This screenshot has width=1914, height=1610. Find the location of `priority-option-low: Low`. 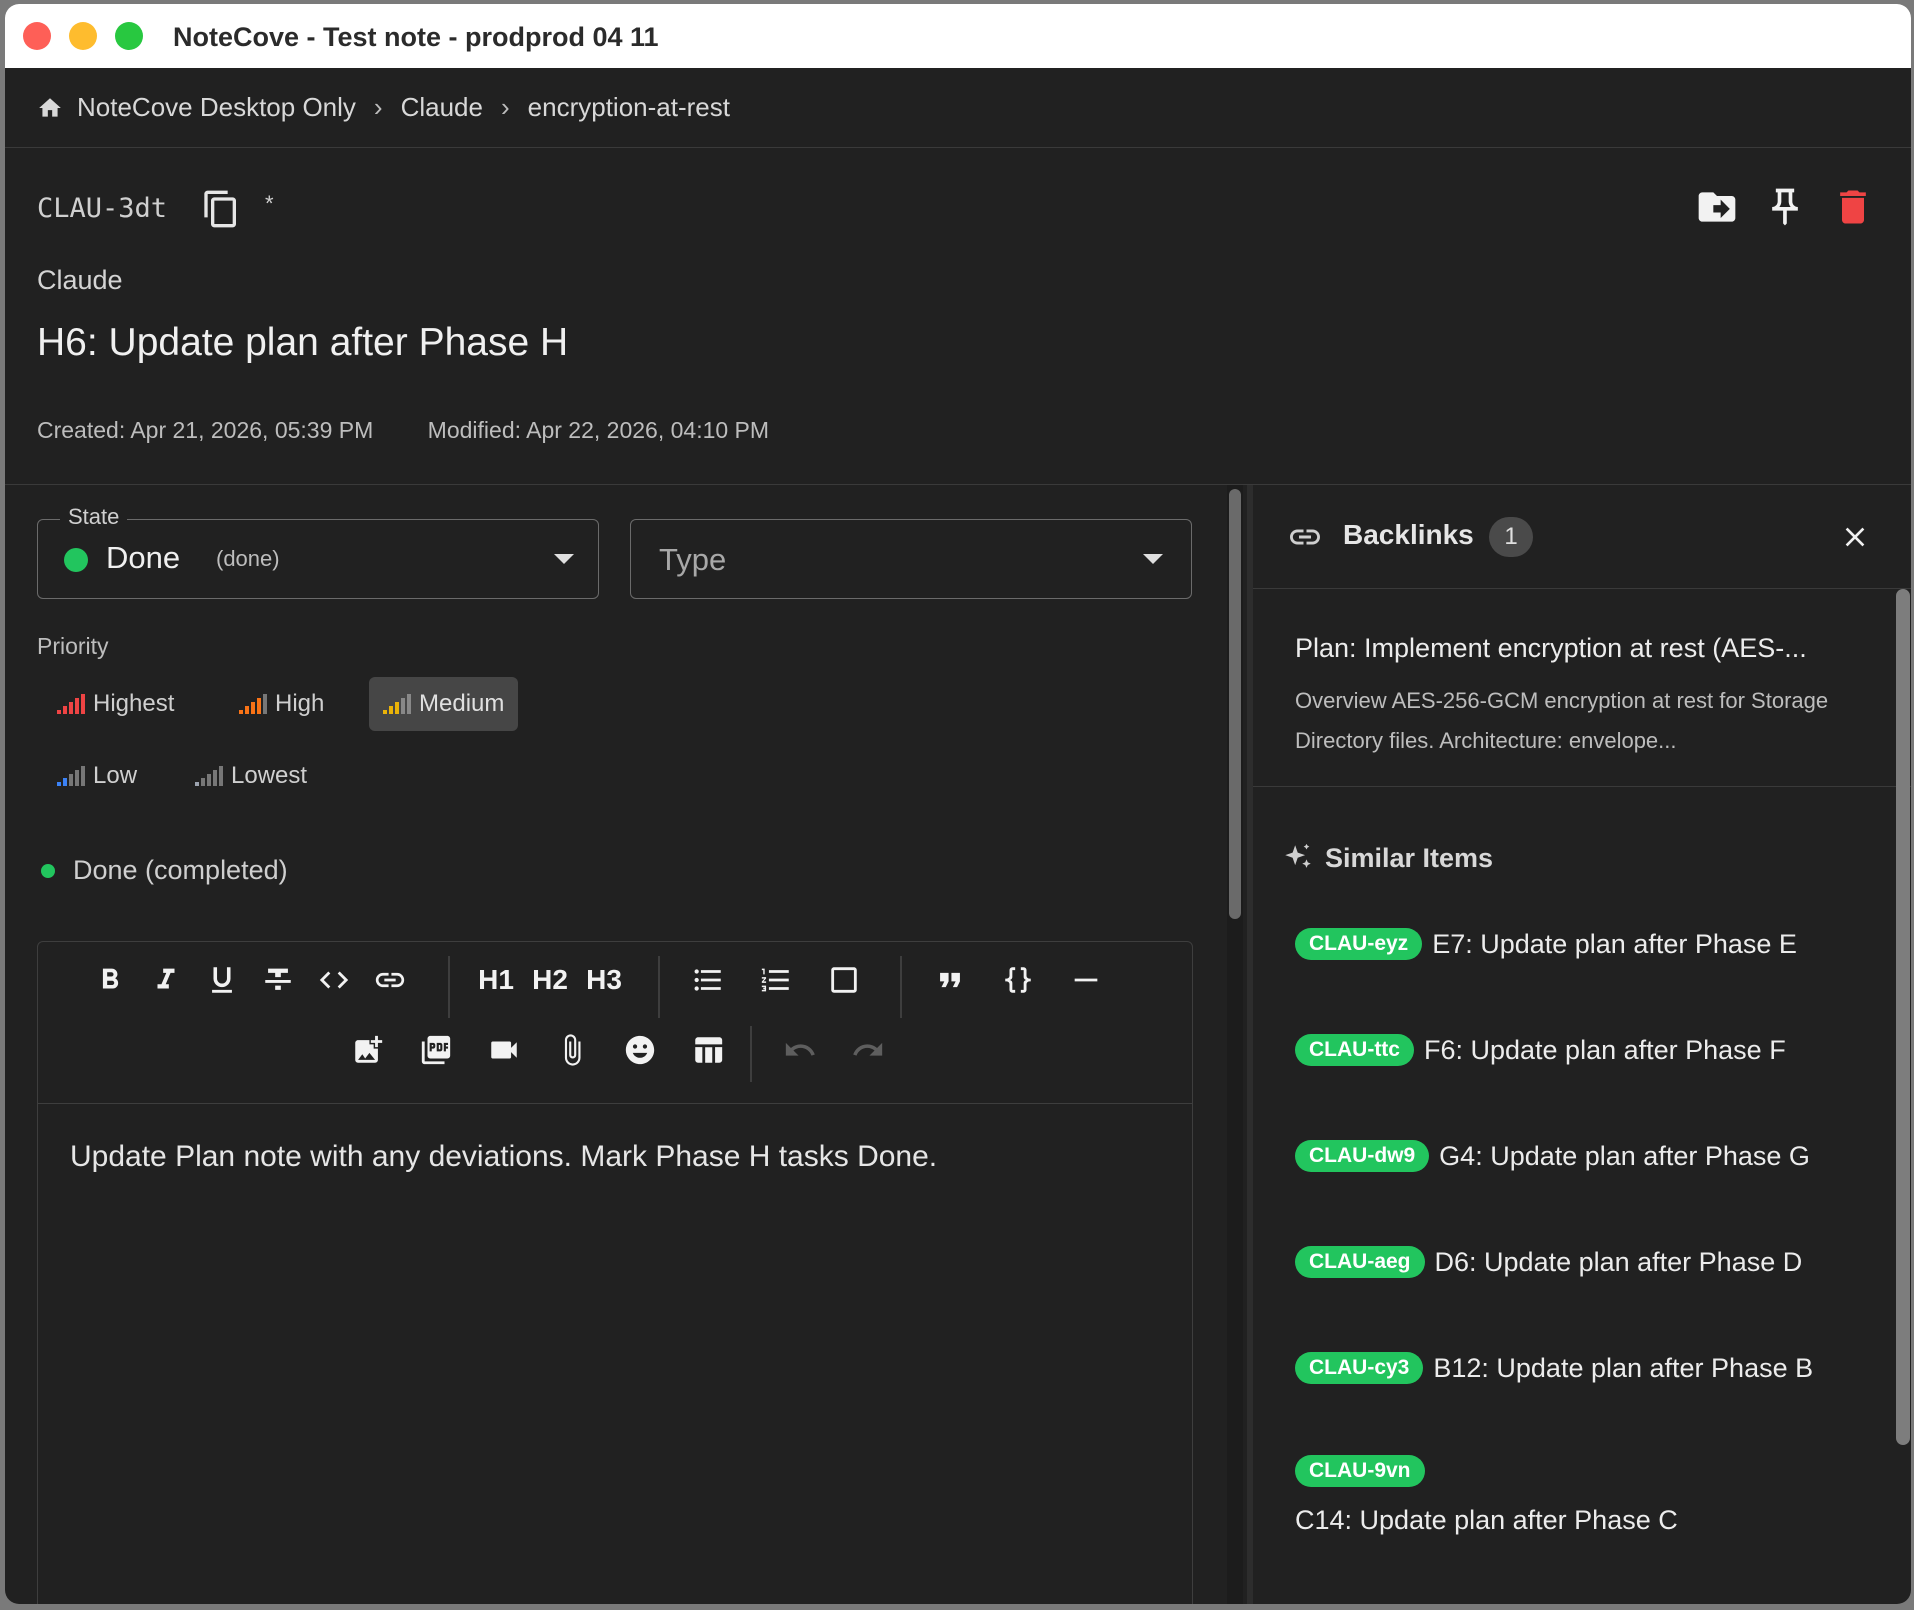

priority-option-low: Low is located at coordinates (97, 776).